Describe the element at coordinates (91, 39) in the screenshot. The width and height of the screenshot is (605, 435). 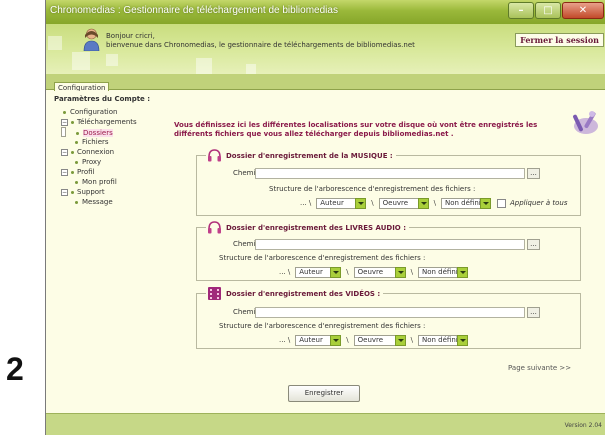
I see `user-avatar-icon` at that location.